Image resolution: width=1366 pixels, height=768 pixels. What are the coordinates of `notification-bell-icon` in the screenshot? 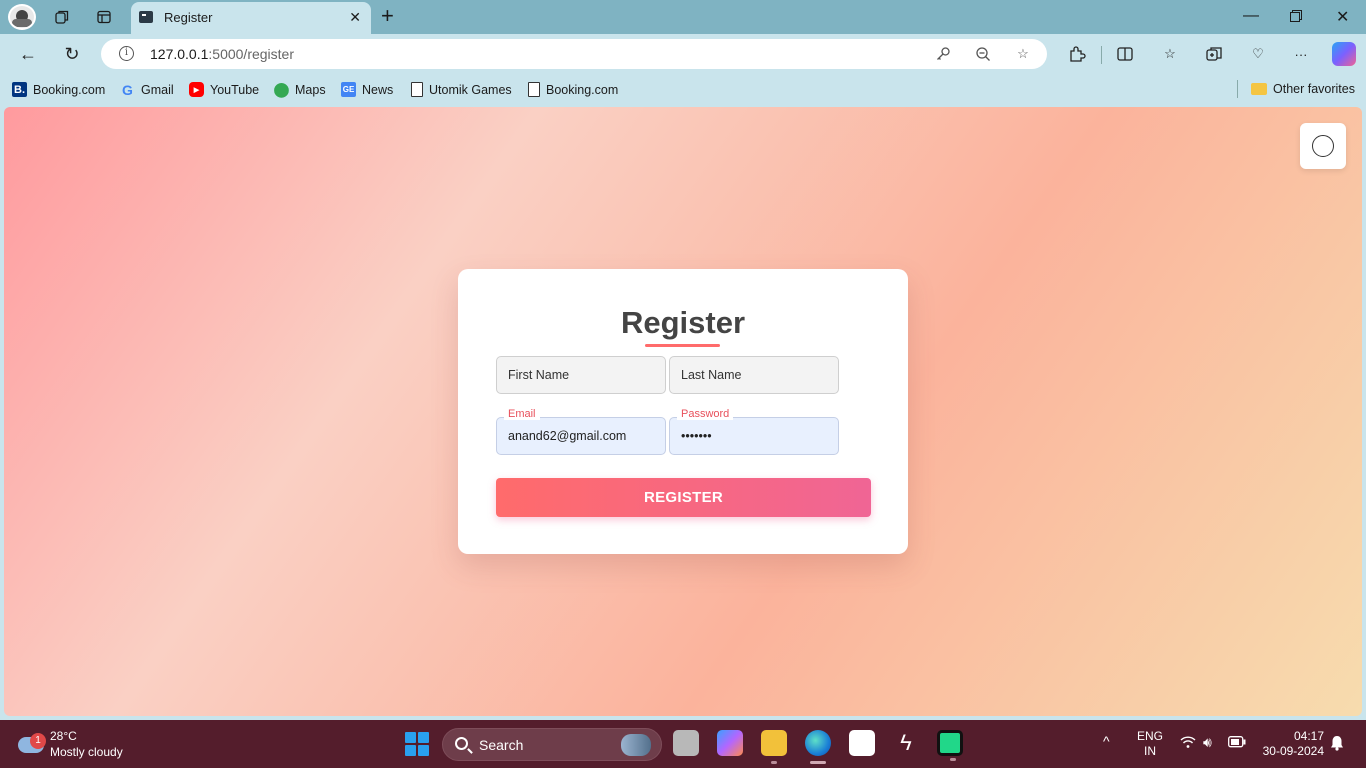 It's located at (1337, 744).